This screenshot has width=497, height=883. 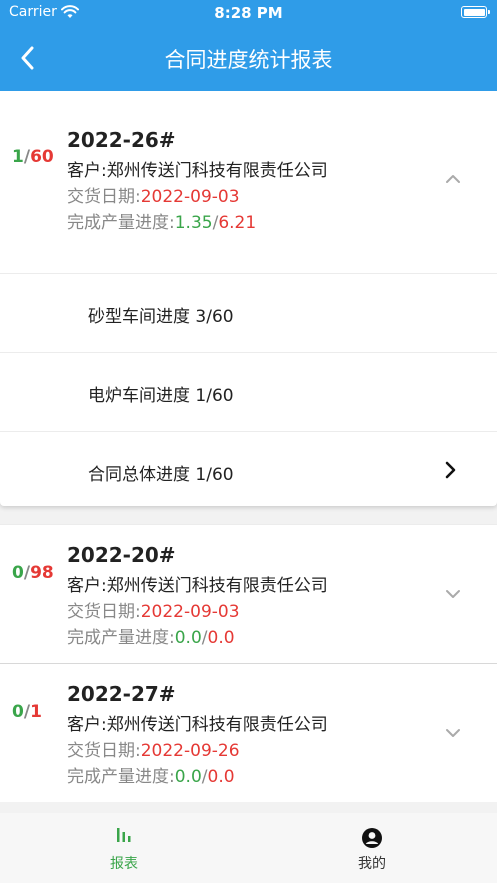 I want to click on delivery-date: 交货日期:2022-09-26, so click(x=153, y=751).